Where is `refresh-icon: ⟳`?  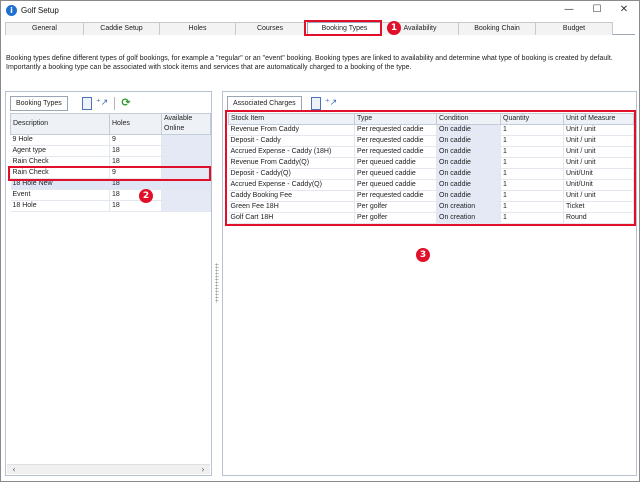
refresh-icon: ⟳ is located at coordinates (126, 103).